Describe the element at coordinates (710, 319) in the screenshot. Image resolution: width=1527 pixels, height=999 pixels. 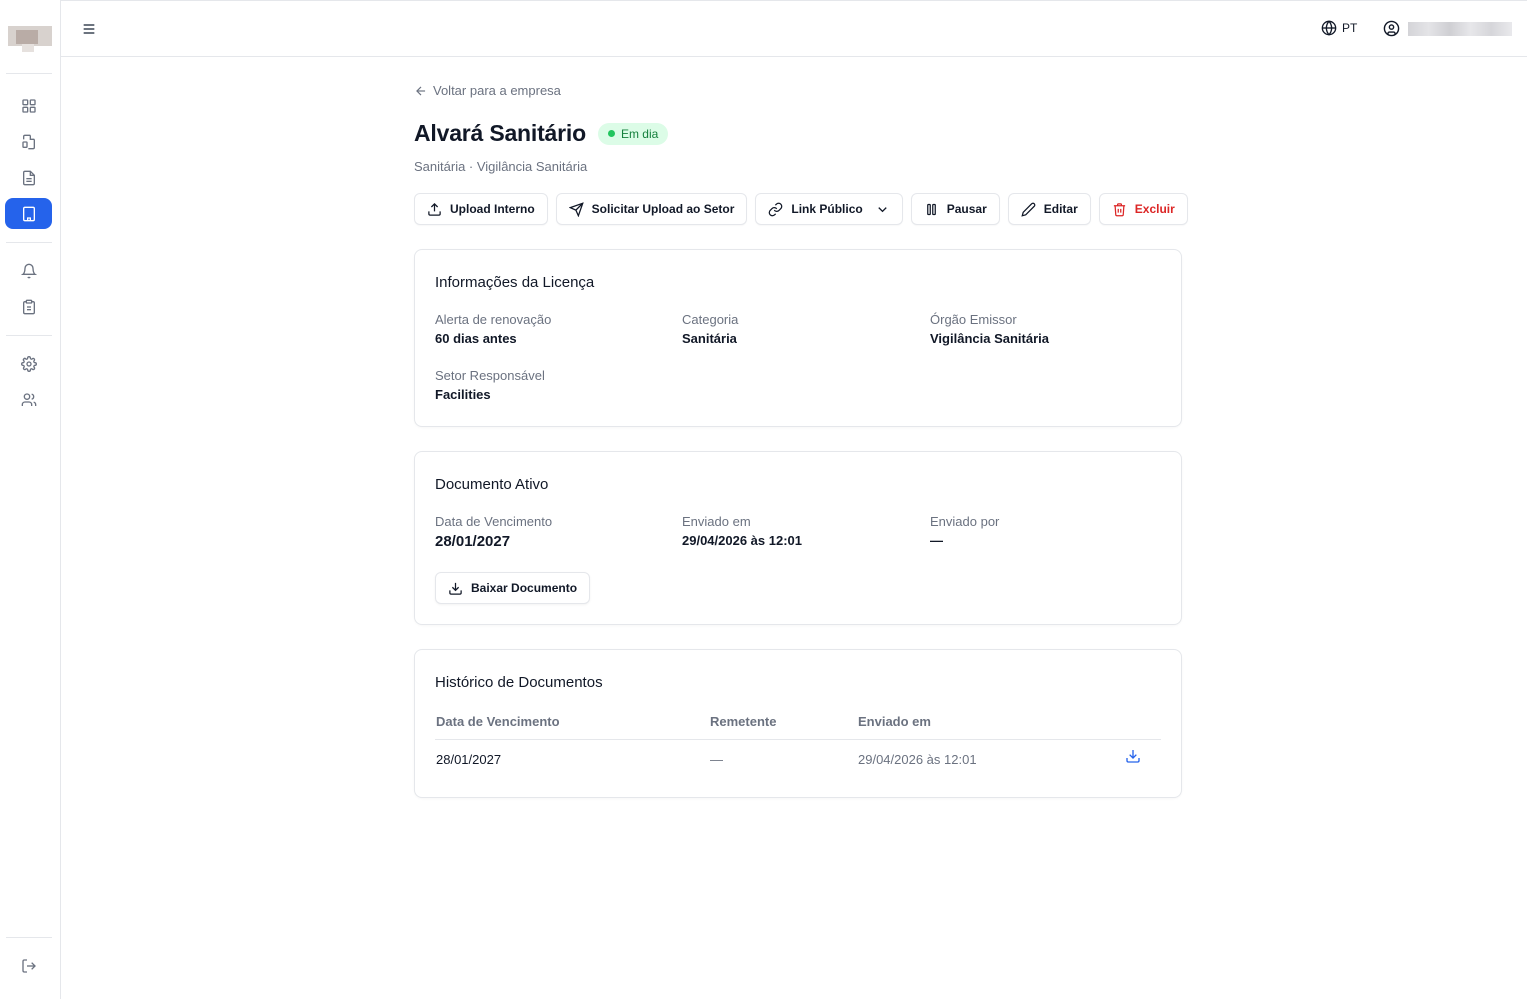
I see `category-label: Categoria` at that location.